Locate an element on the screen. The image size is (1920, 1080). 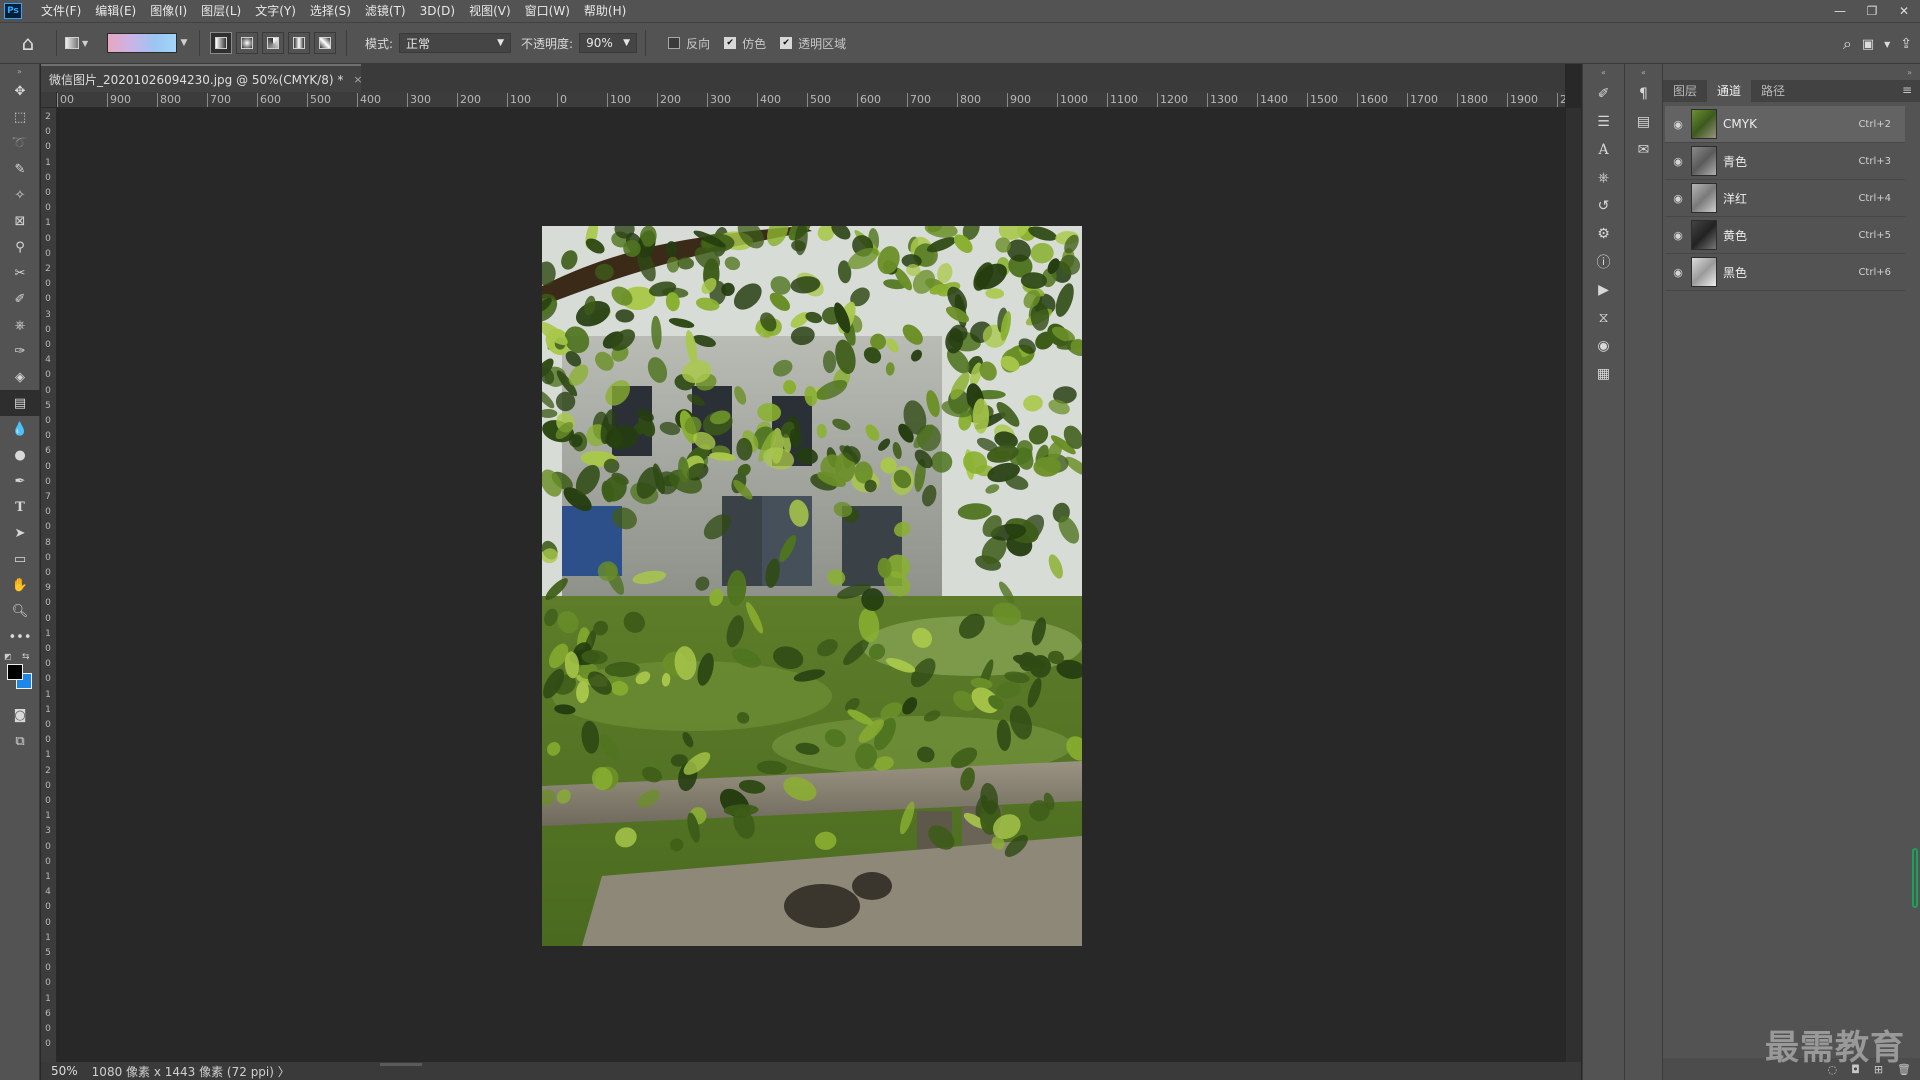
move-tool-icon: ✥ is located at coordinates (20, 91).